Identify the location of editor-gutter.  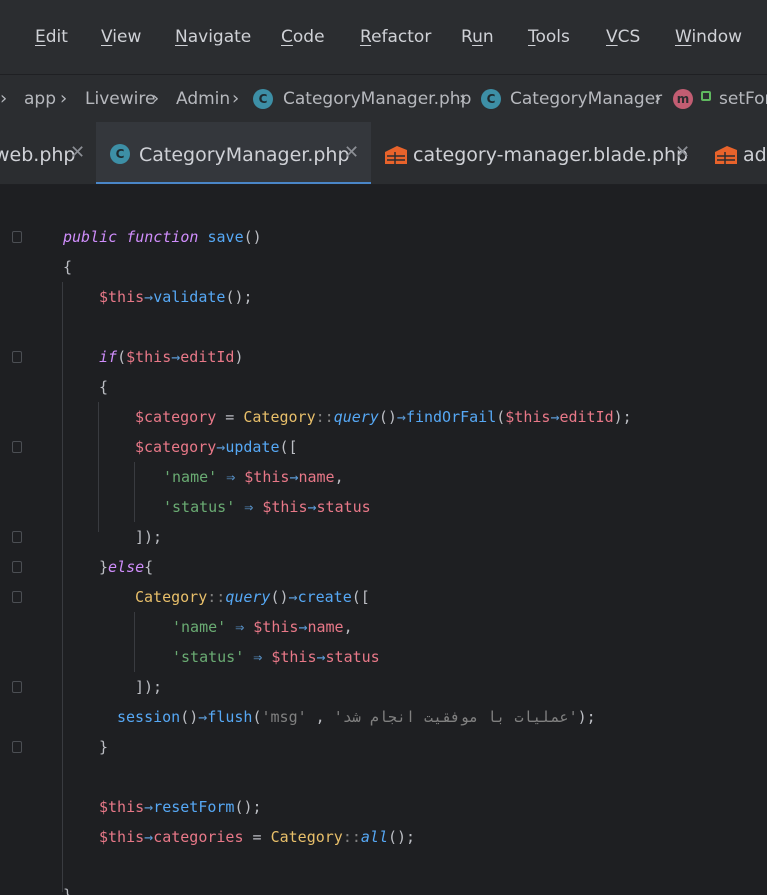
(20, 540).